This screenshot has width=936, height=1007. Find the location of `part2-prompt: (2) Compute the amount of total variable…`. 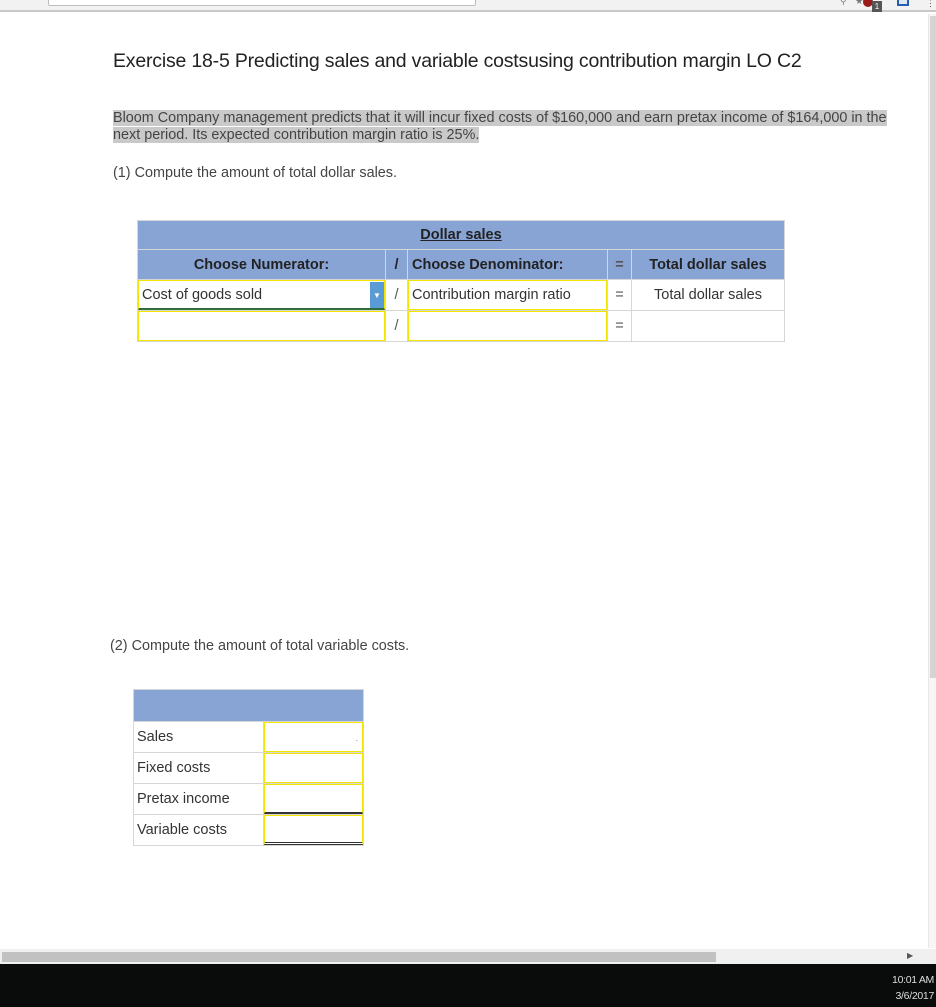

part2-prompt: (2) Compute the amount of total variable… is located at coordinates (260, 646).